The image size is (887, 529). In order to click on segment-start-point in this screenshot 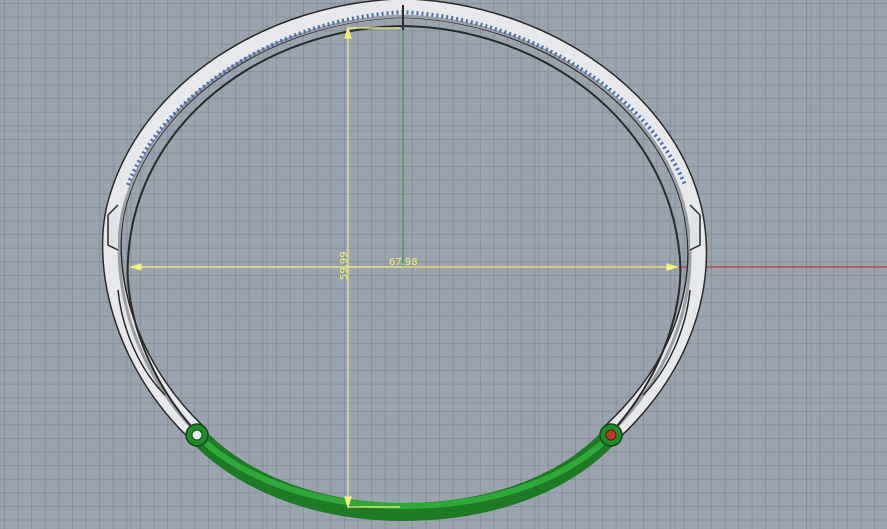, I will do `click(197, 435)`.